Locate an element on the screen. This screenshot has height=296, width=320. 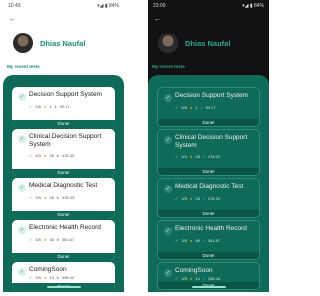
test-points: 478.33 is located at coordinates (68, 155).